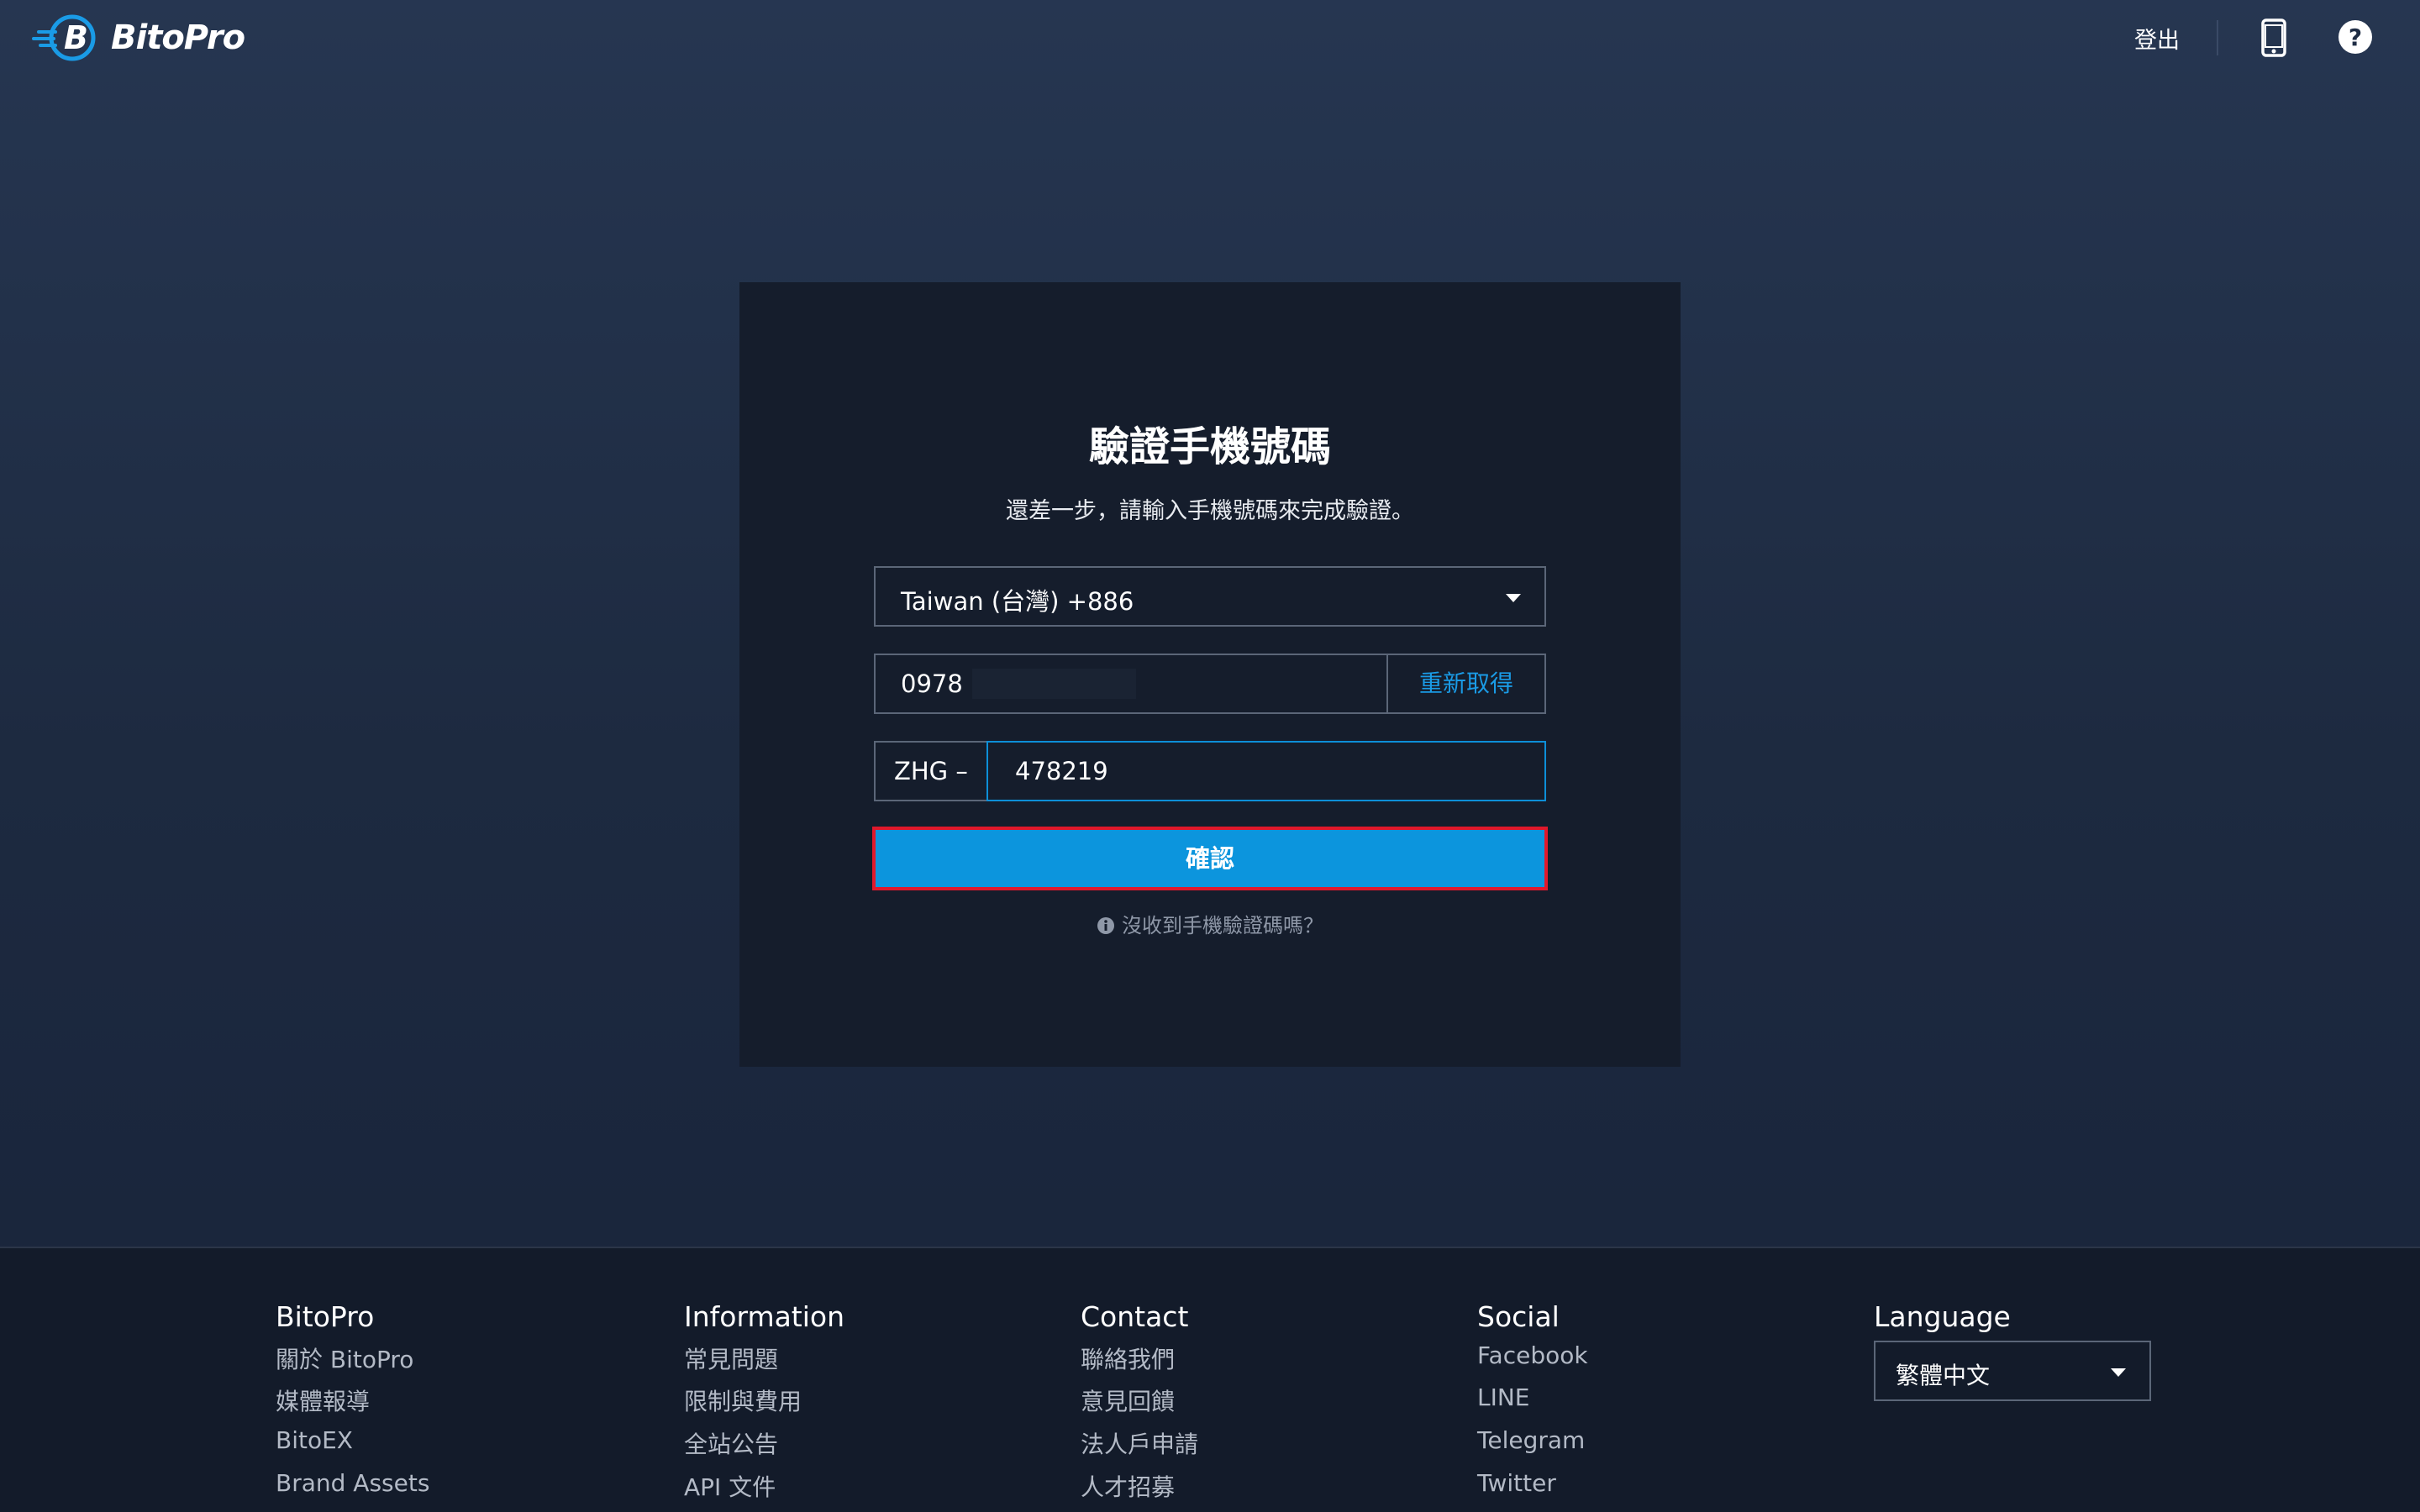  What do you see at coordinates (1128, 1358) in the screenshot?
I see `footer-link: 聯絡我們` at bounding box center [1128, 1358].